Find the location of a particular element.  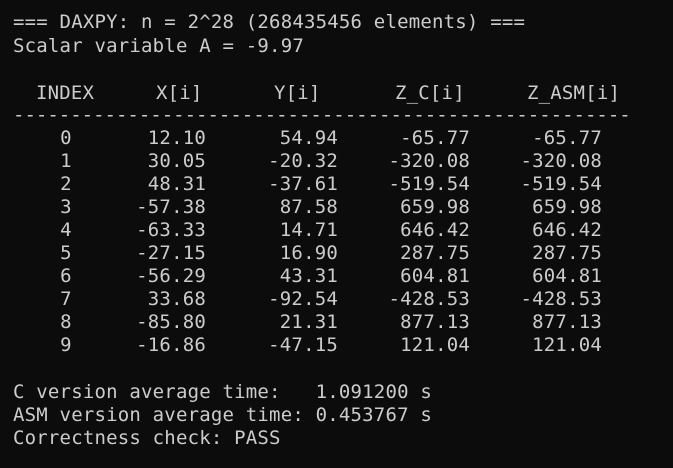

asm-time-line: ASM version average time: 0.453767 s is located at coordinates (223, 415).